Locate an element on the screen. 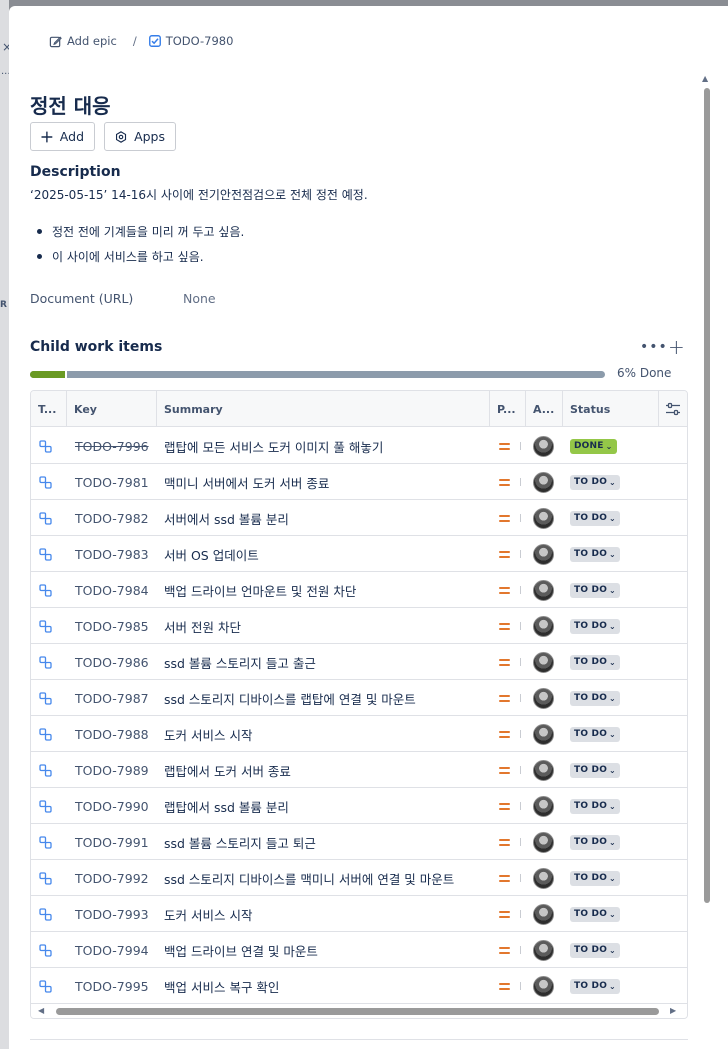  row-key-link: TODO-7987 is located at coordinates (112, 698).